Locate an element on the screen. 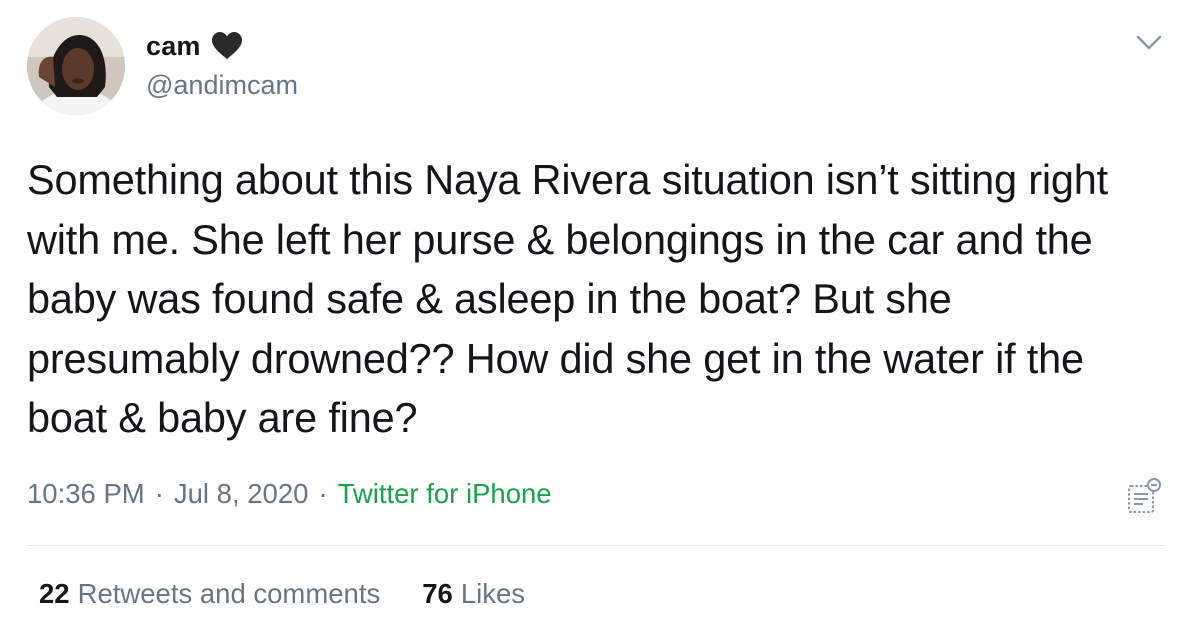  tweet-date: Jul 8, 2020 is located at coordinates (241, 494).